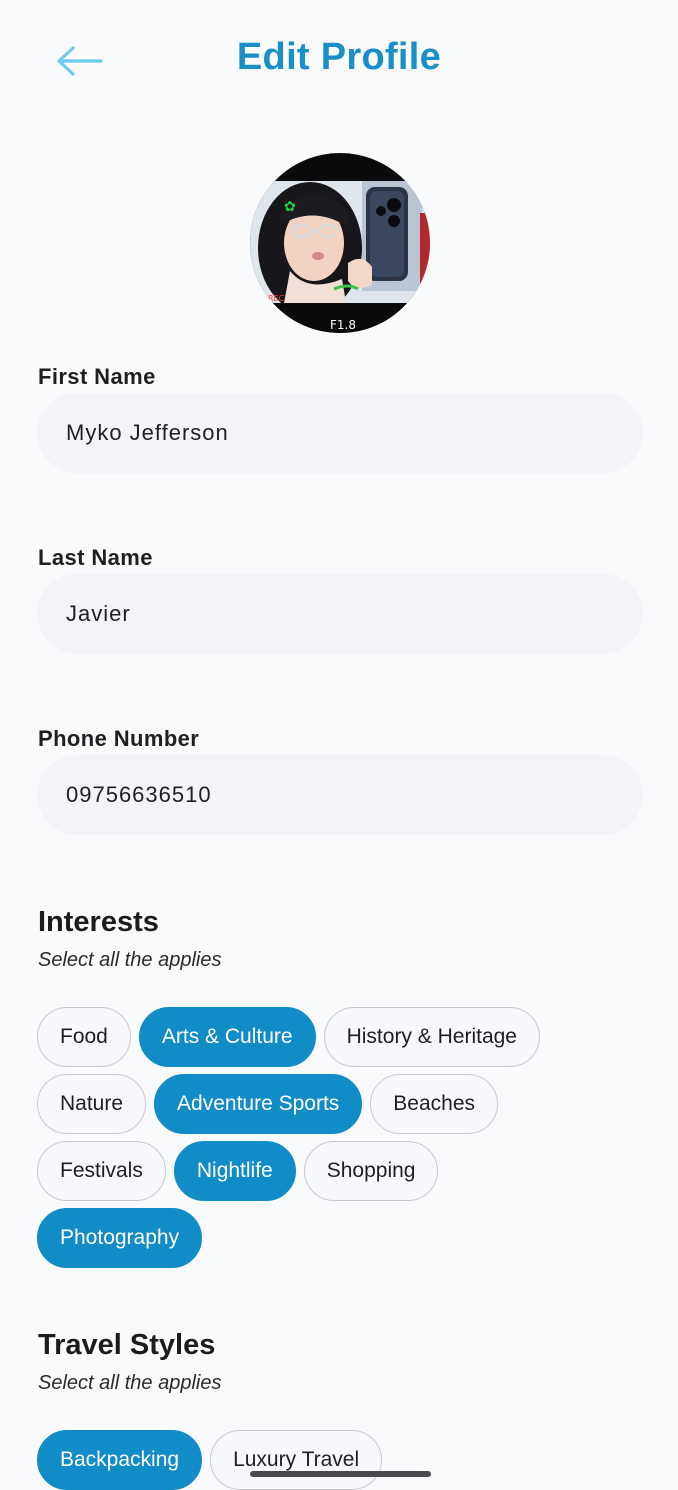 The height and width of the screenshot is (1490, 678). I want to click on last-name-label: Last Name, so click(95, 557).